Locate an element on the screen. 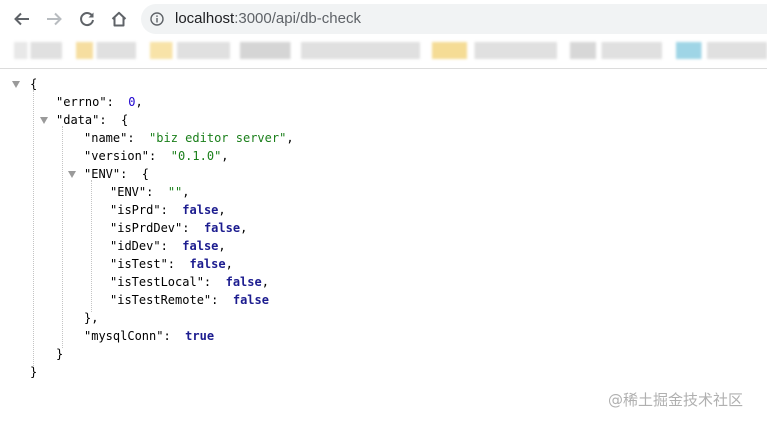 The height and width of the screenshot is (423, 767). browser-toolbar: localhost:3000/api/db-check is located at coordinates (383, 19).